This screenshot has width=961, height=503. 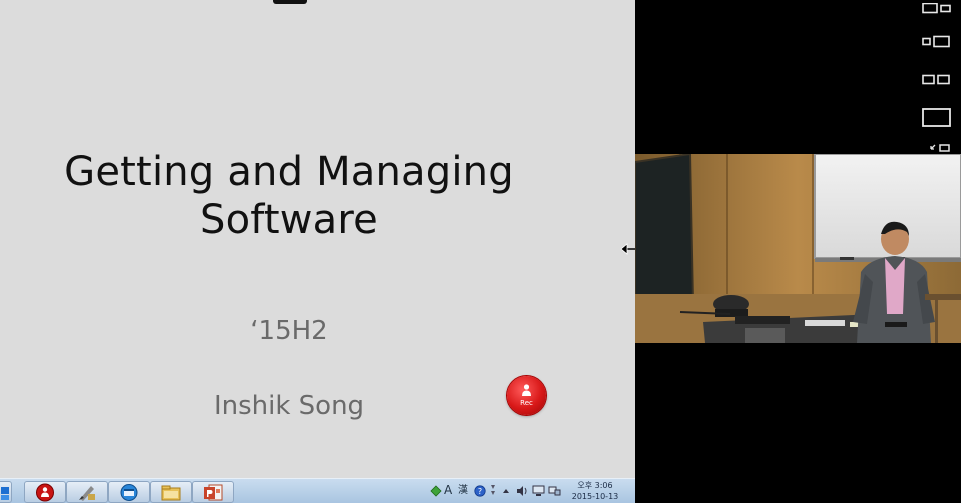 I want to click on network-icon, so click(x=554, y=491).